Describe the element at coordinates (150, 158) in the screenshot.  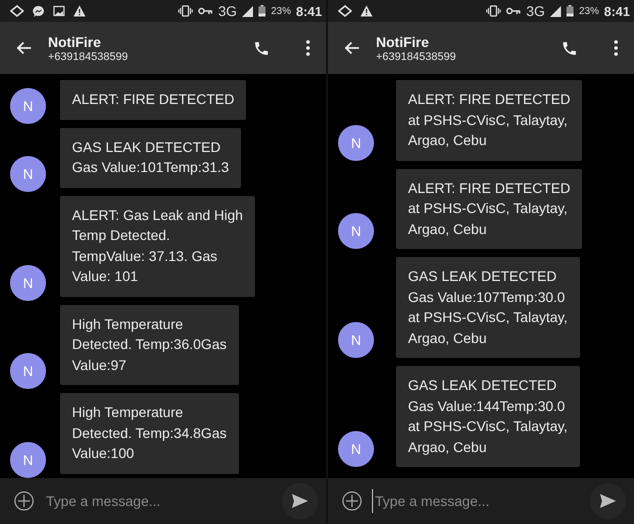
I see `message-bubble: GAS LEAK DETECTED Gas Value:101Temp:31.3` at that location.